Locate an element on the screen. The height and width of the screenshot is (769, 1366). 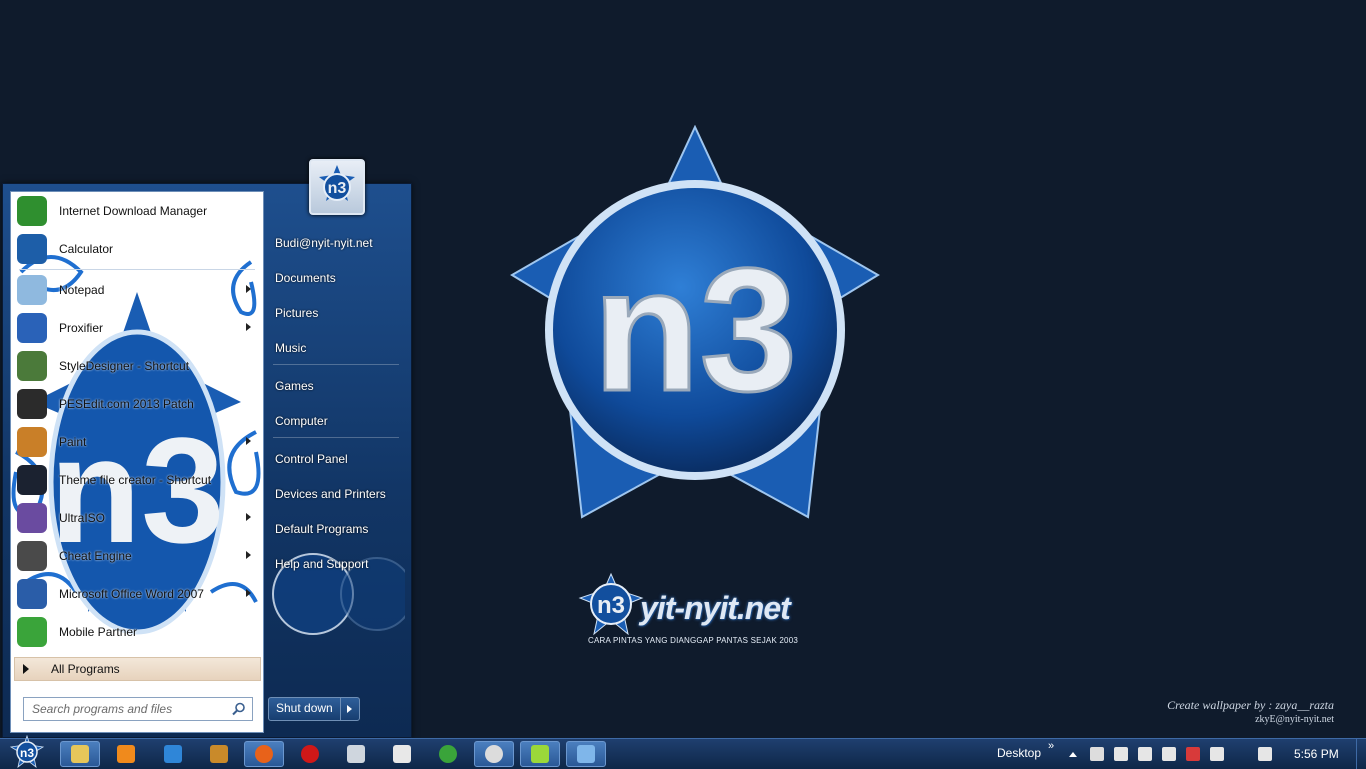
wallpaper-credit: Create wallpaper by : zaya__razta is located at coordinates (1250, 705).